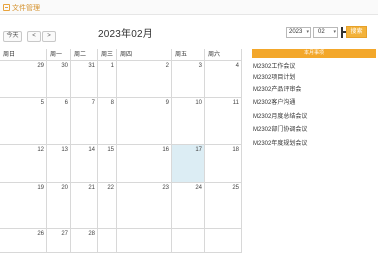 This screenshot has width=378, height=253. Describe the element at coordinates (26, 8) in the screenshot. I see `window-title: 文件管理` at that location.